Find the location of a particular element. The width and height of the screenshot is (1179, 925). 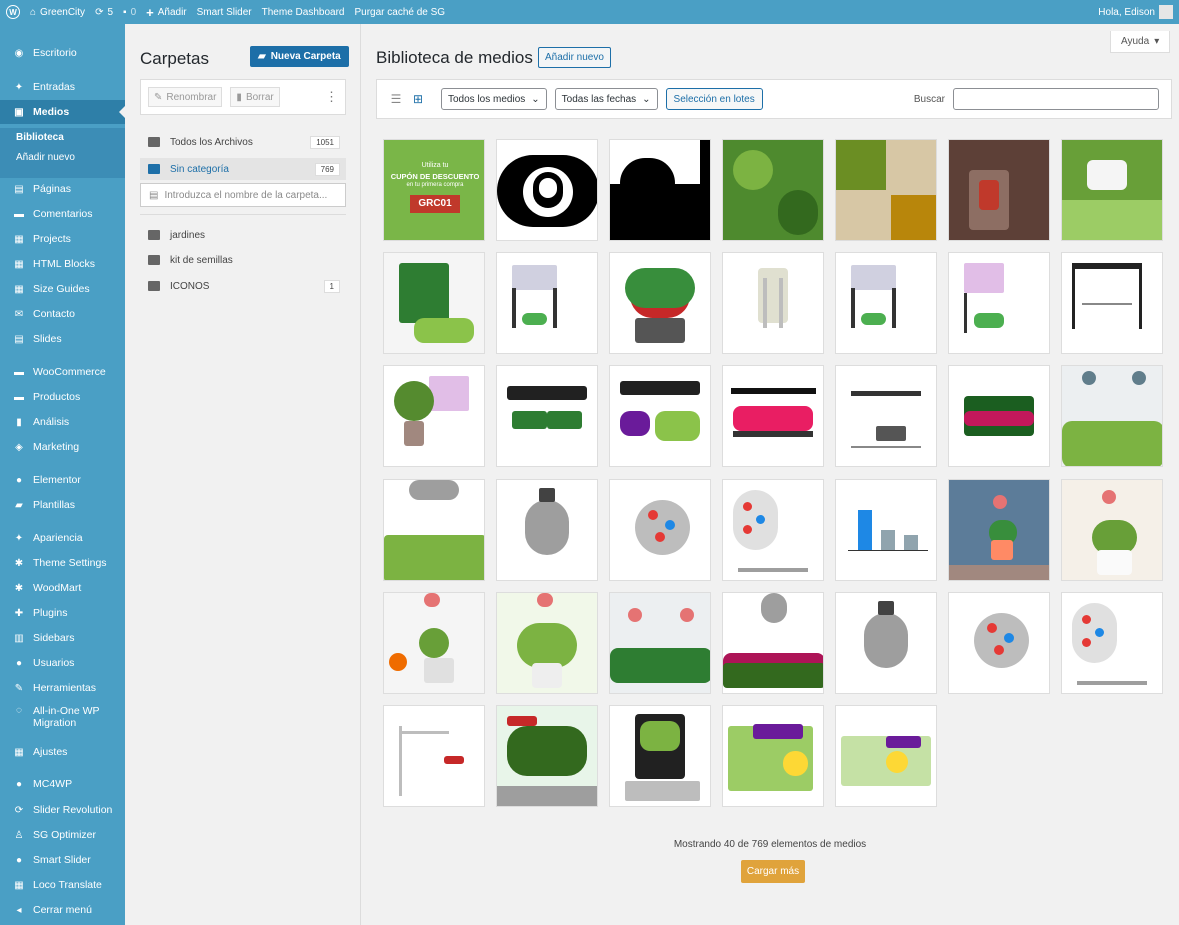

sidebar-item-herramientas: ✎ Herramientas is located at coordinates (62, 688).